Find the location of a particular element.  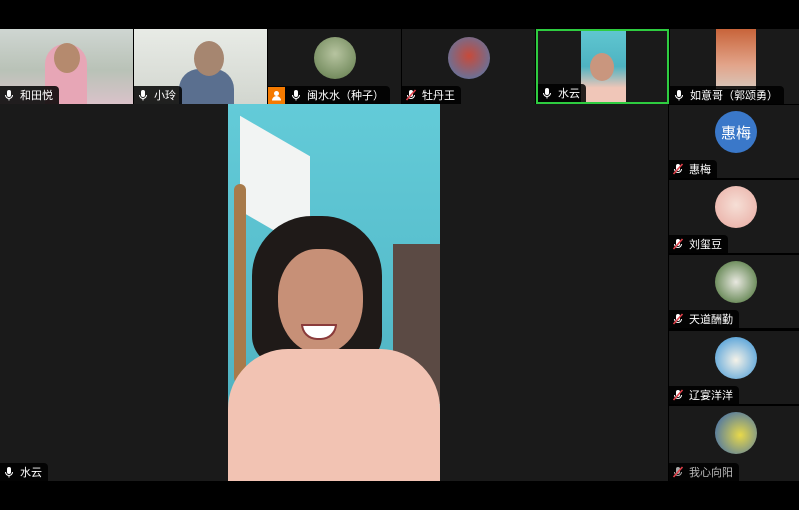

name-label: 辽宴洋洋 is located at coordinates (704, 395).